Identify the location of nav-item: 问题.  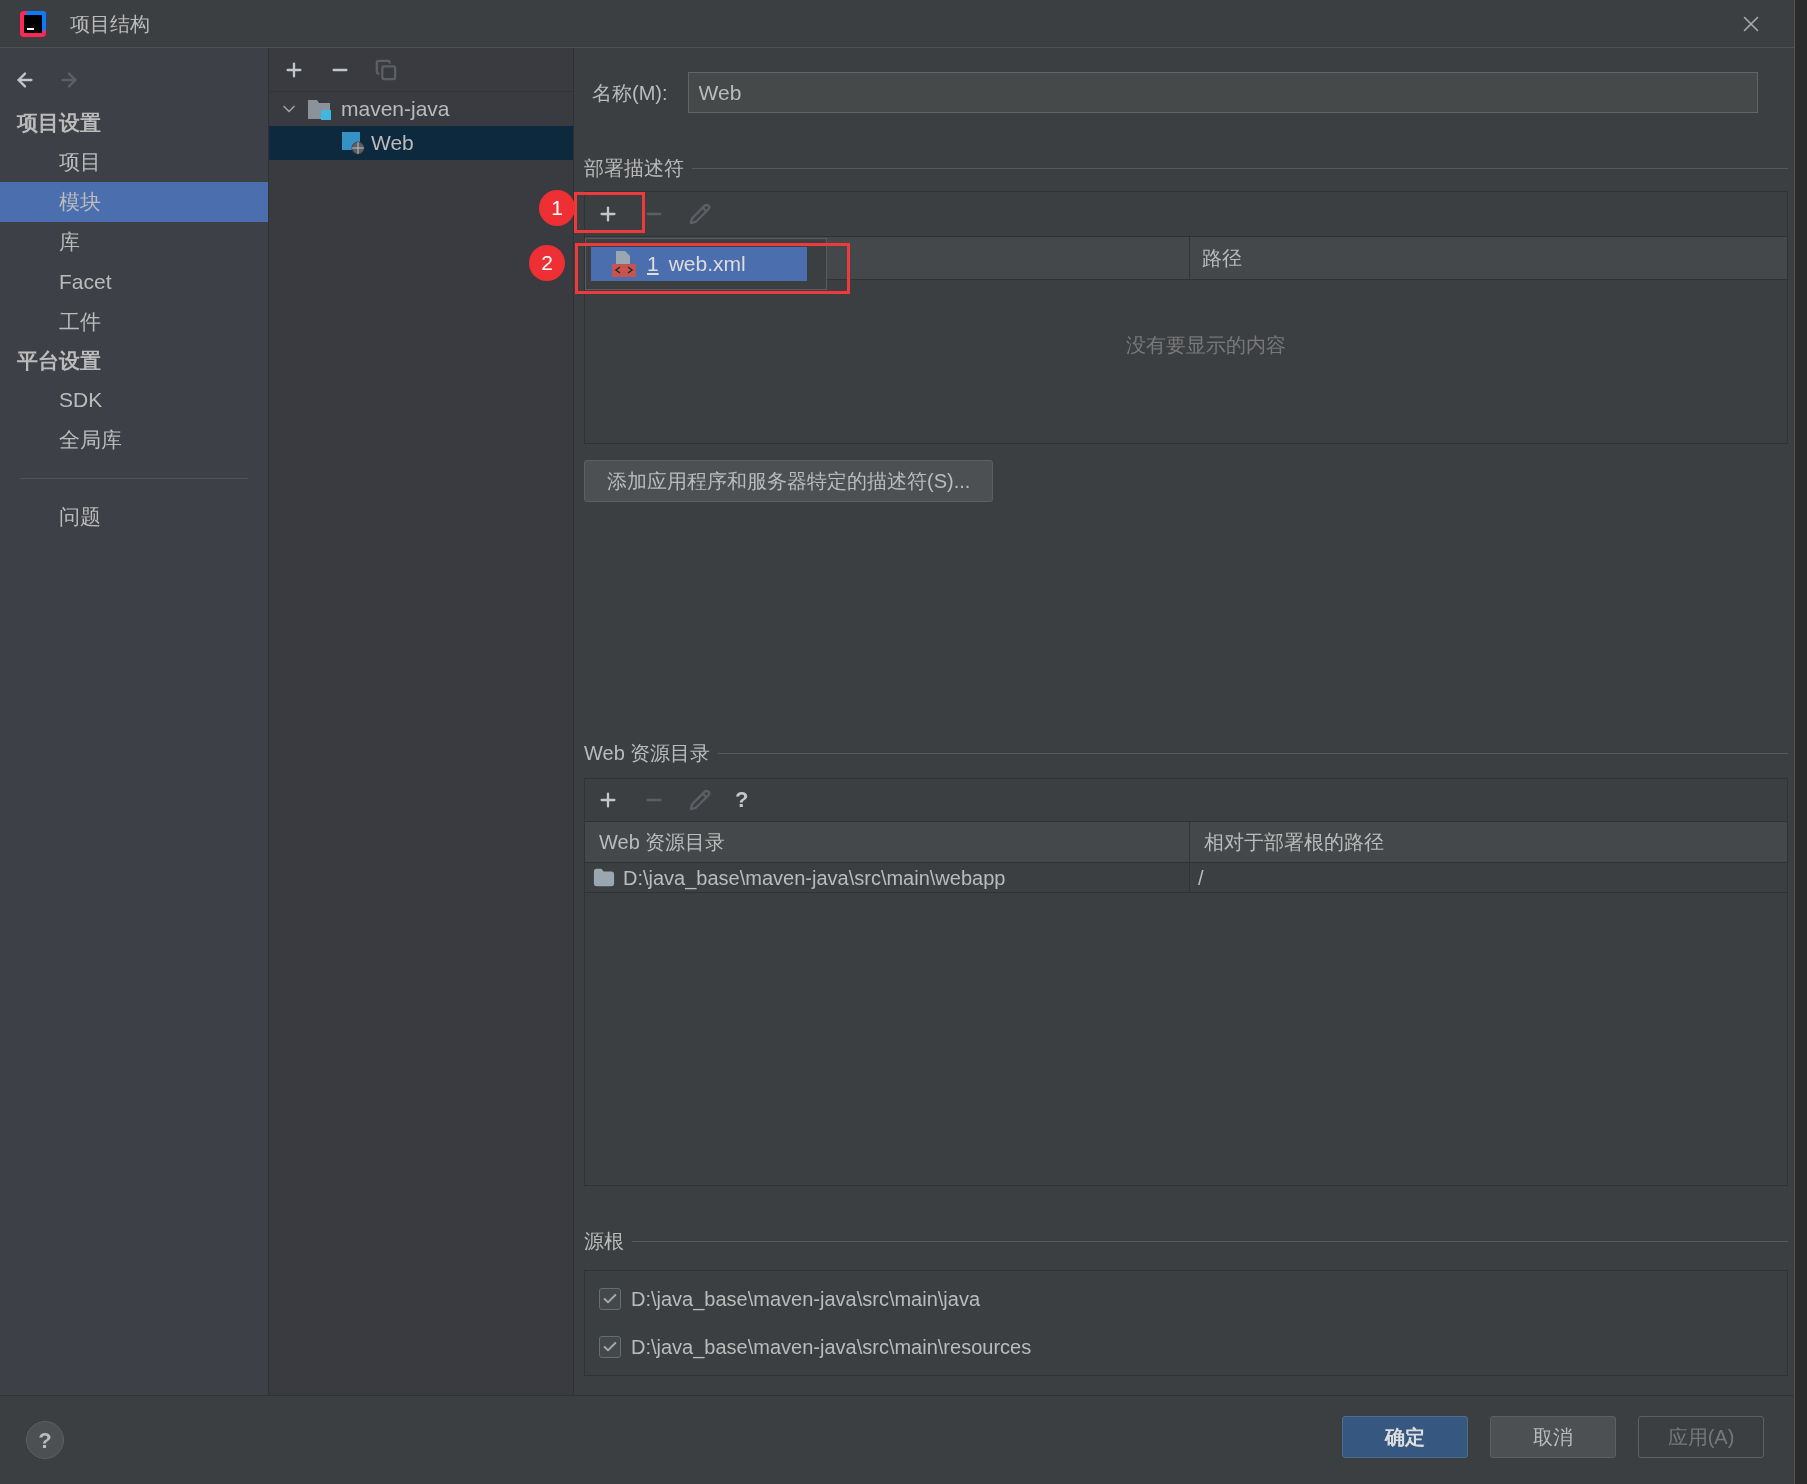
(134, 517).